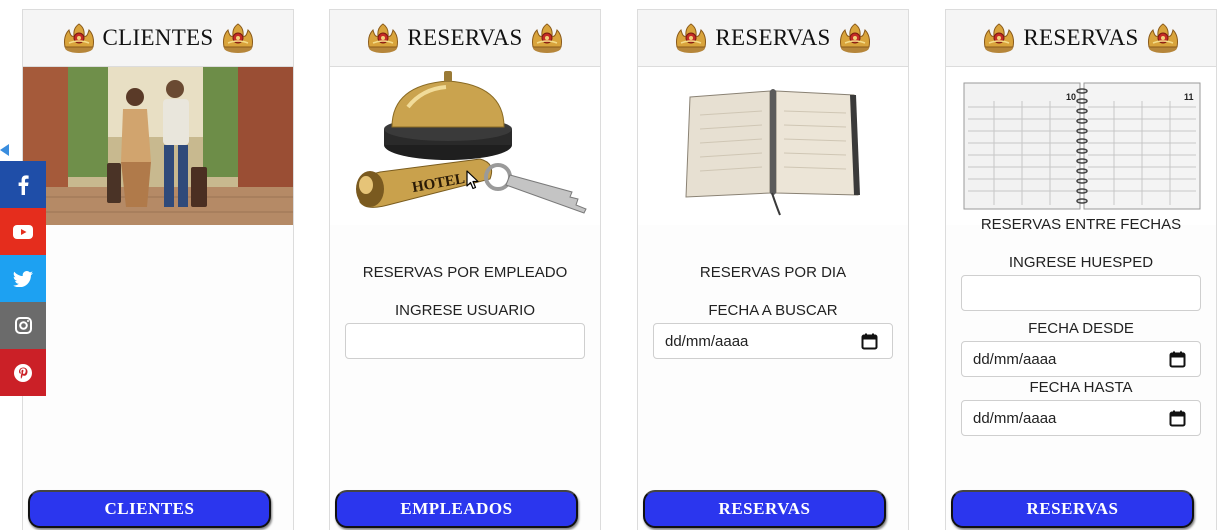  I want to click on card-title: CLIENTES, so click(158, 37).